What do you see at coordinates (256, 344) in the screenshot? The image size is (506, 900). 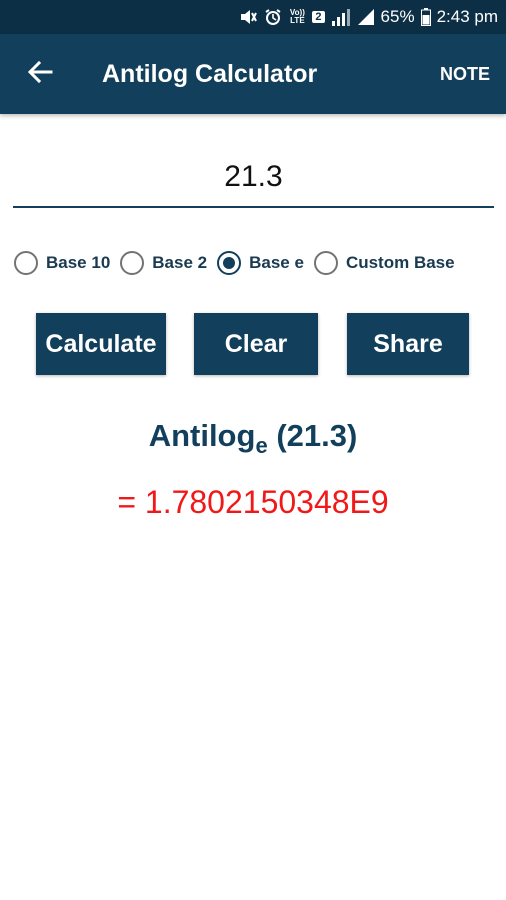 I see `clear-button: Clear` at bounding box center [256, 344].